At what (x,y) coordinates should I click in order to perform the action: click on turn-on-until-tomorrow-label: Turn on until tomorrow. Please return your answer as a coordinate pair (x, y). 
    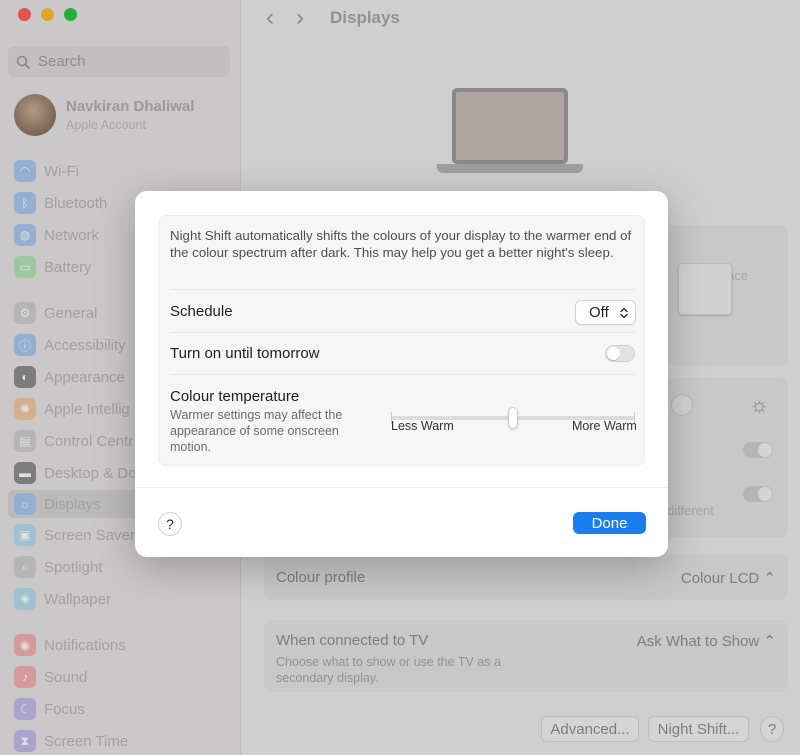
    Looking at the image, I should click on (245, 353).